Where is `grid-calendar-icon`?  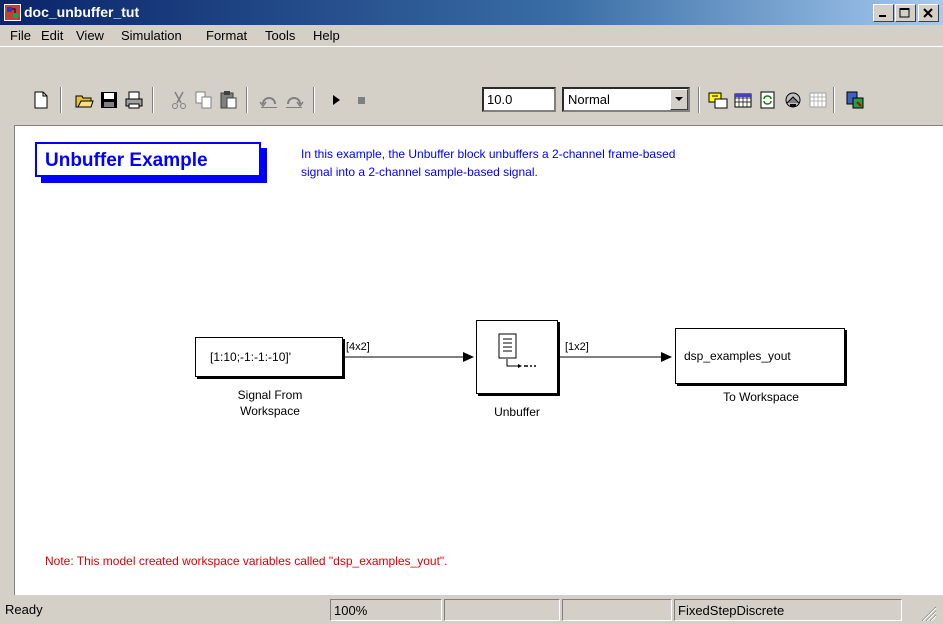
grid-calendar-icon is located at coordinates (743, 100).